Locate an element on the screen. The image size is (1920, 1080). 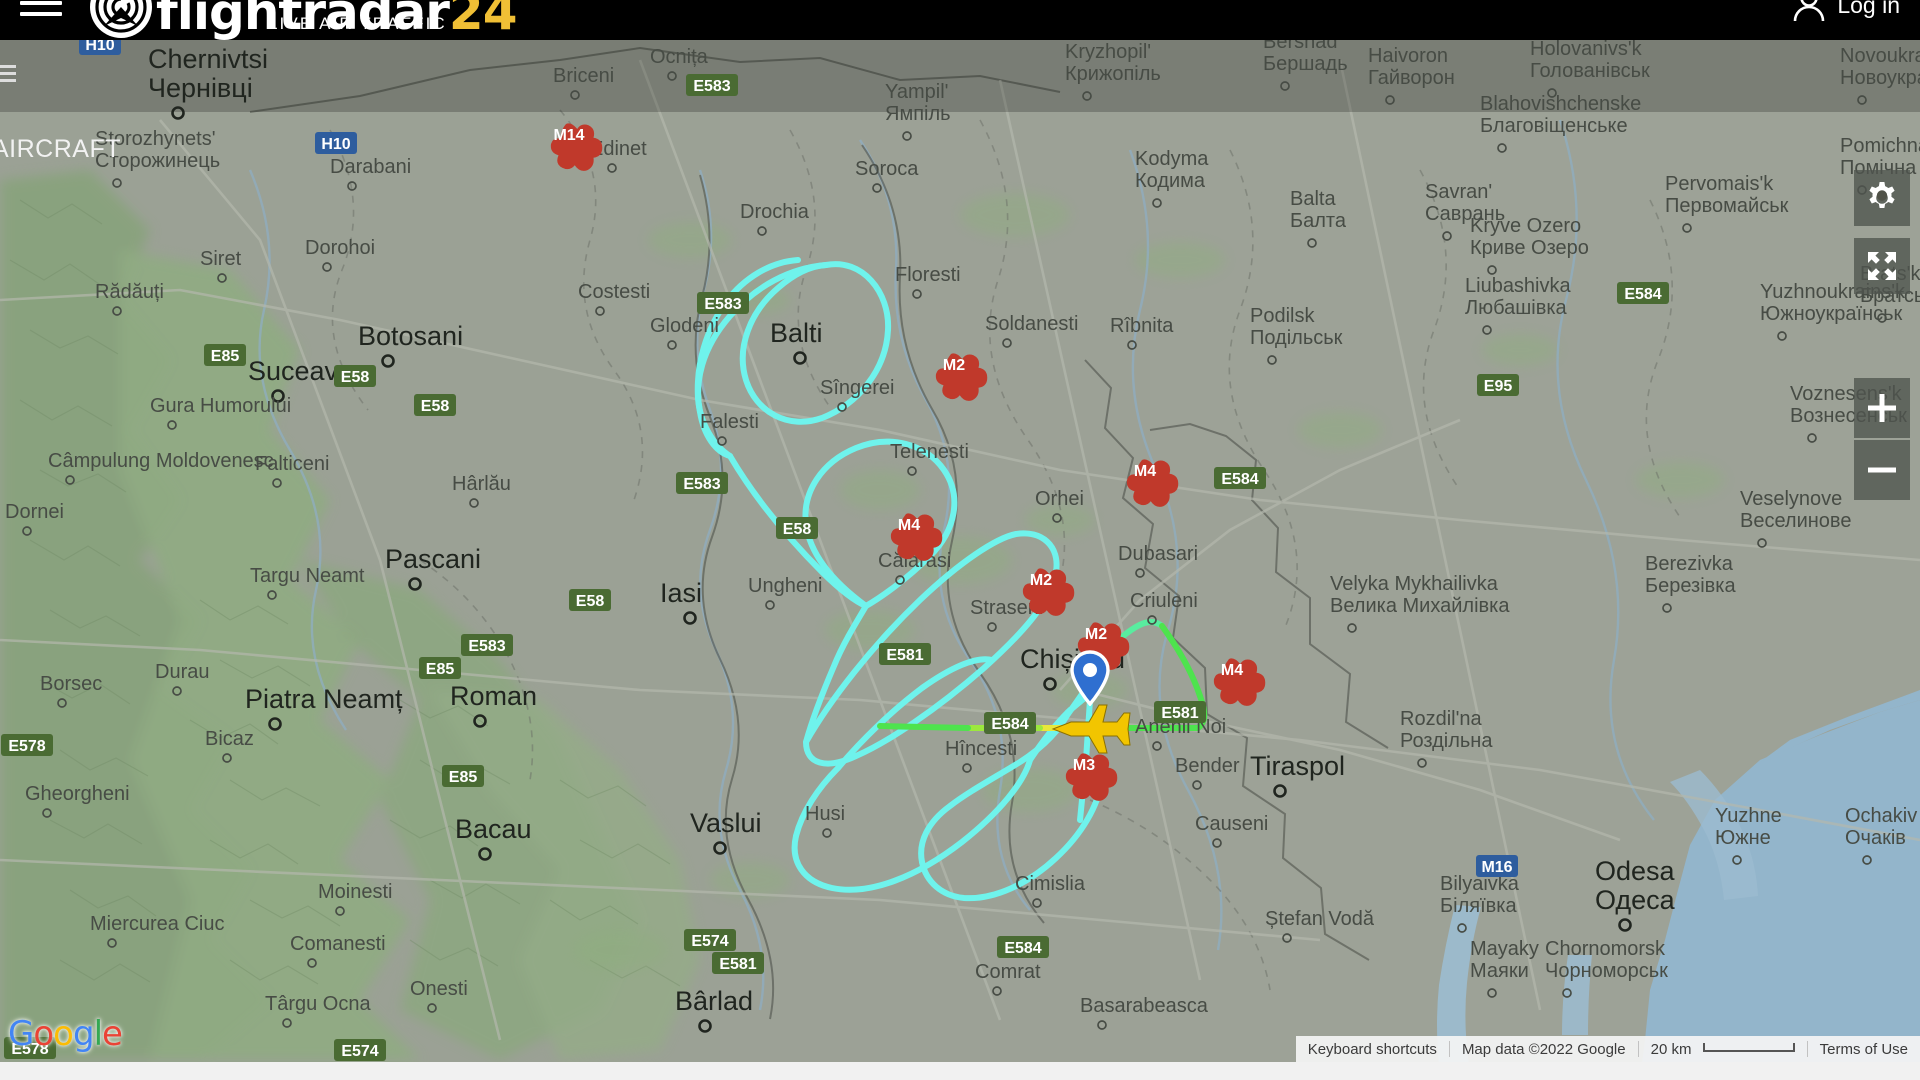
settings-button is located at coordinates (1882, 198).